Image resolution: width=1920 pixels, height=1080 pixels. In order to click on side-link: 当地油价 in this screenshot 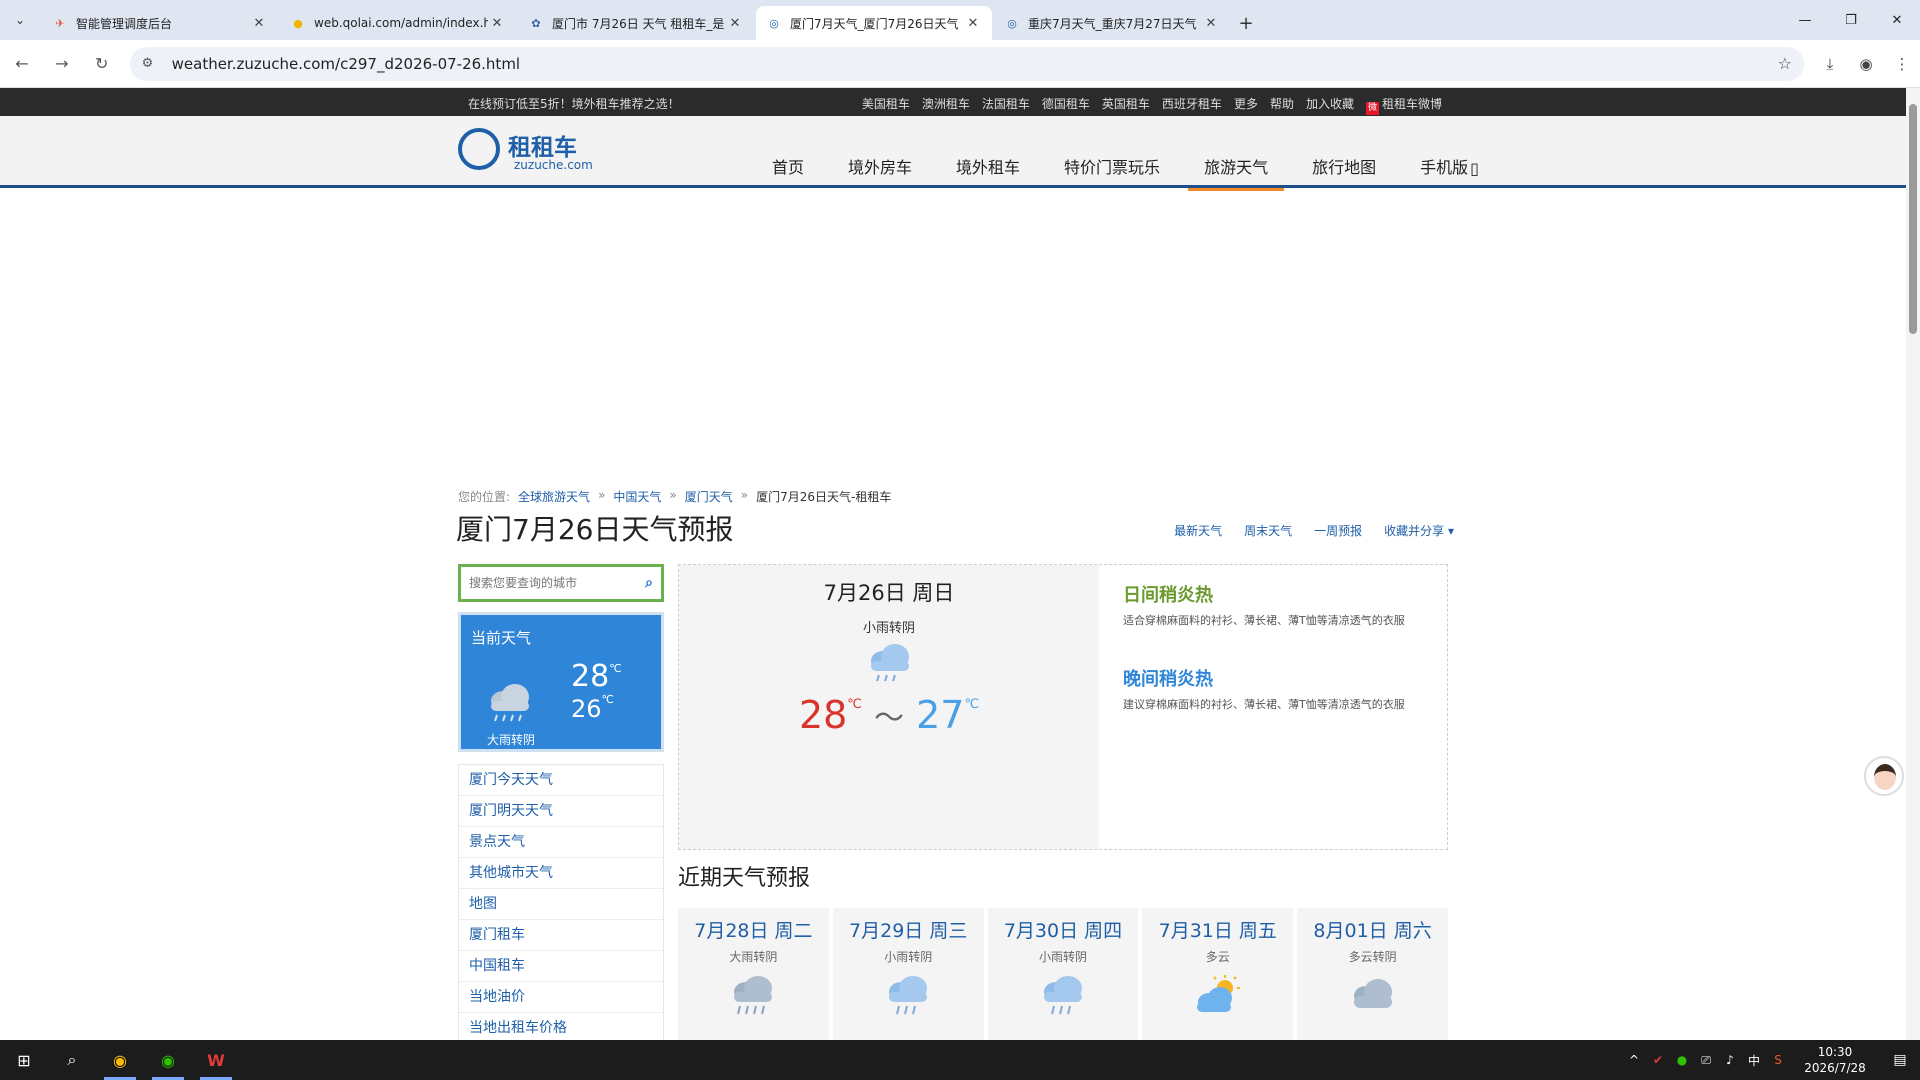, I will do `click(561, 997)`.